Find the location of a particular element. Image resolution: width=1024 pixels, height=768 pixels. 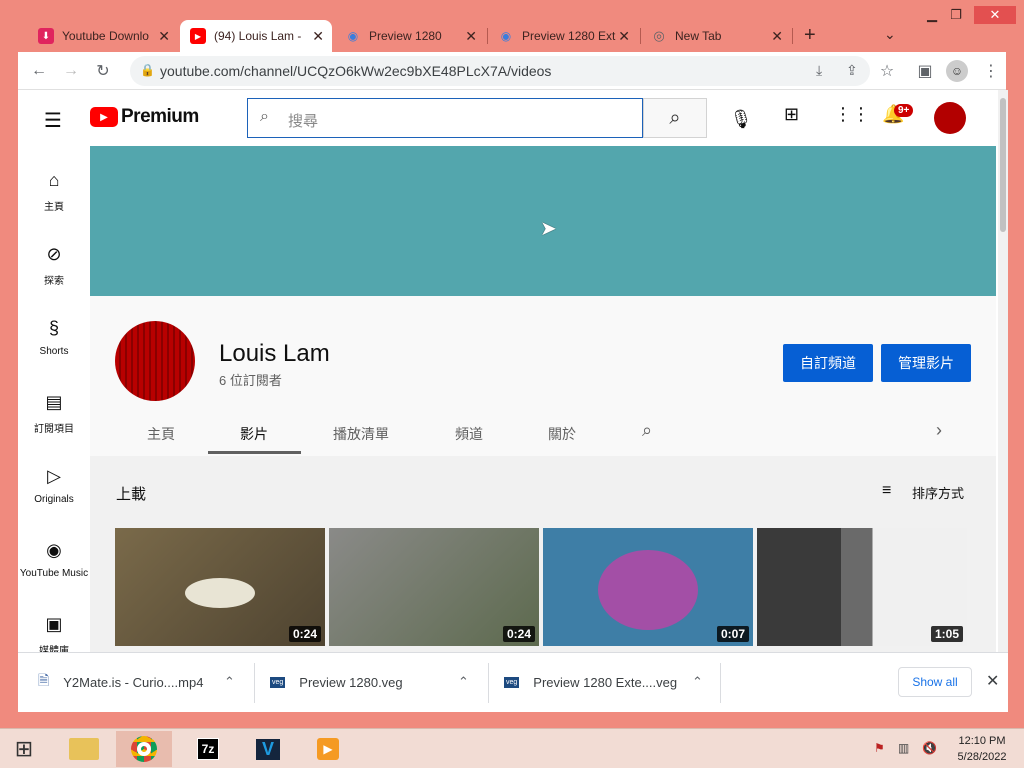

account-avatar is located at coordinates (950, 118).